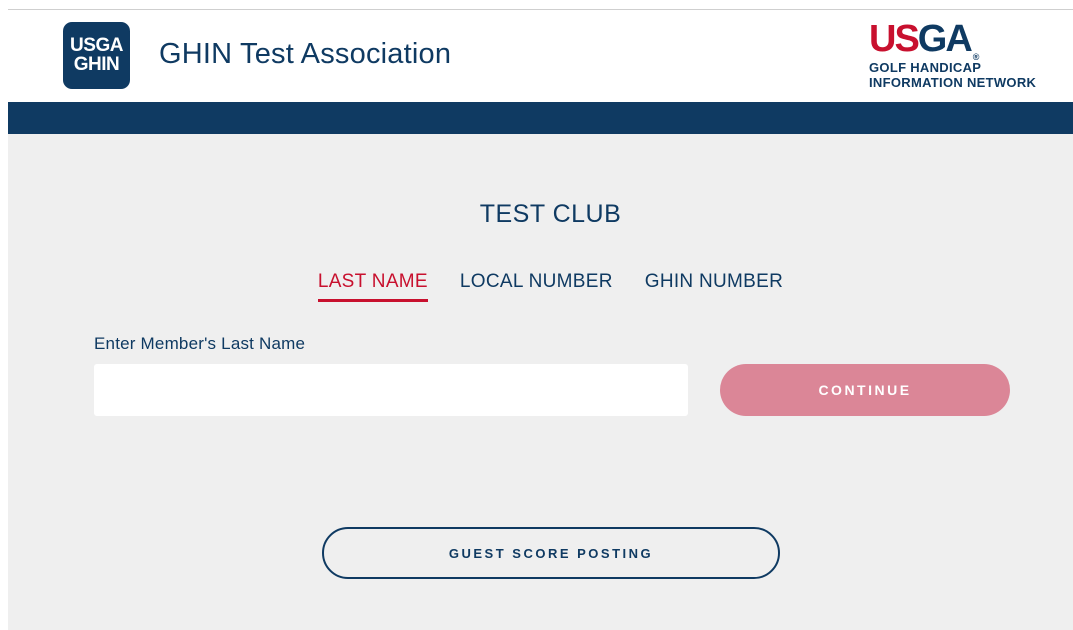 The width and height of the screenshot is (1073, 630). Describe the element at coordinates (714, 285) in the screenshot. I see `tab-ghin-number: GHIN NUMBER` at that location.